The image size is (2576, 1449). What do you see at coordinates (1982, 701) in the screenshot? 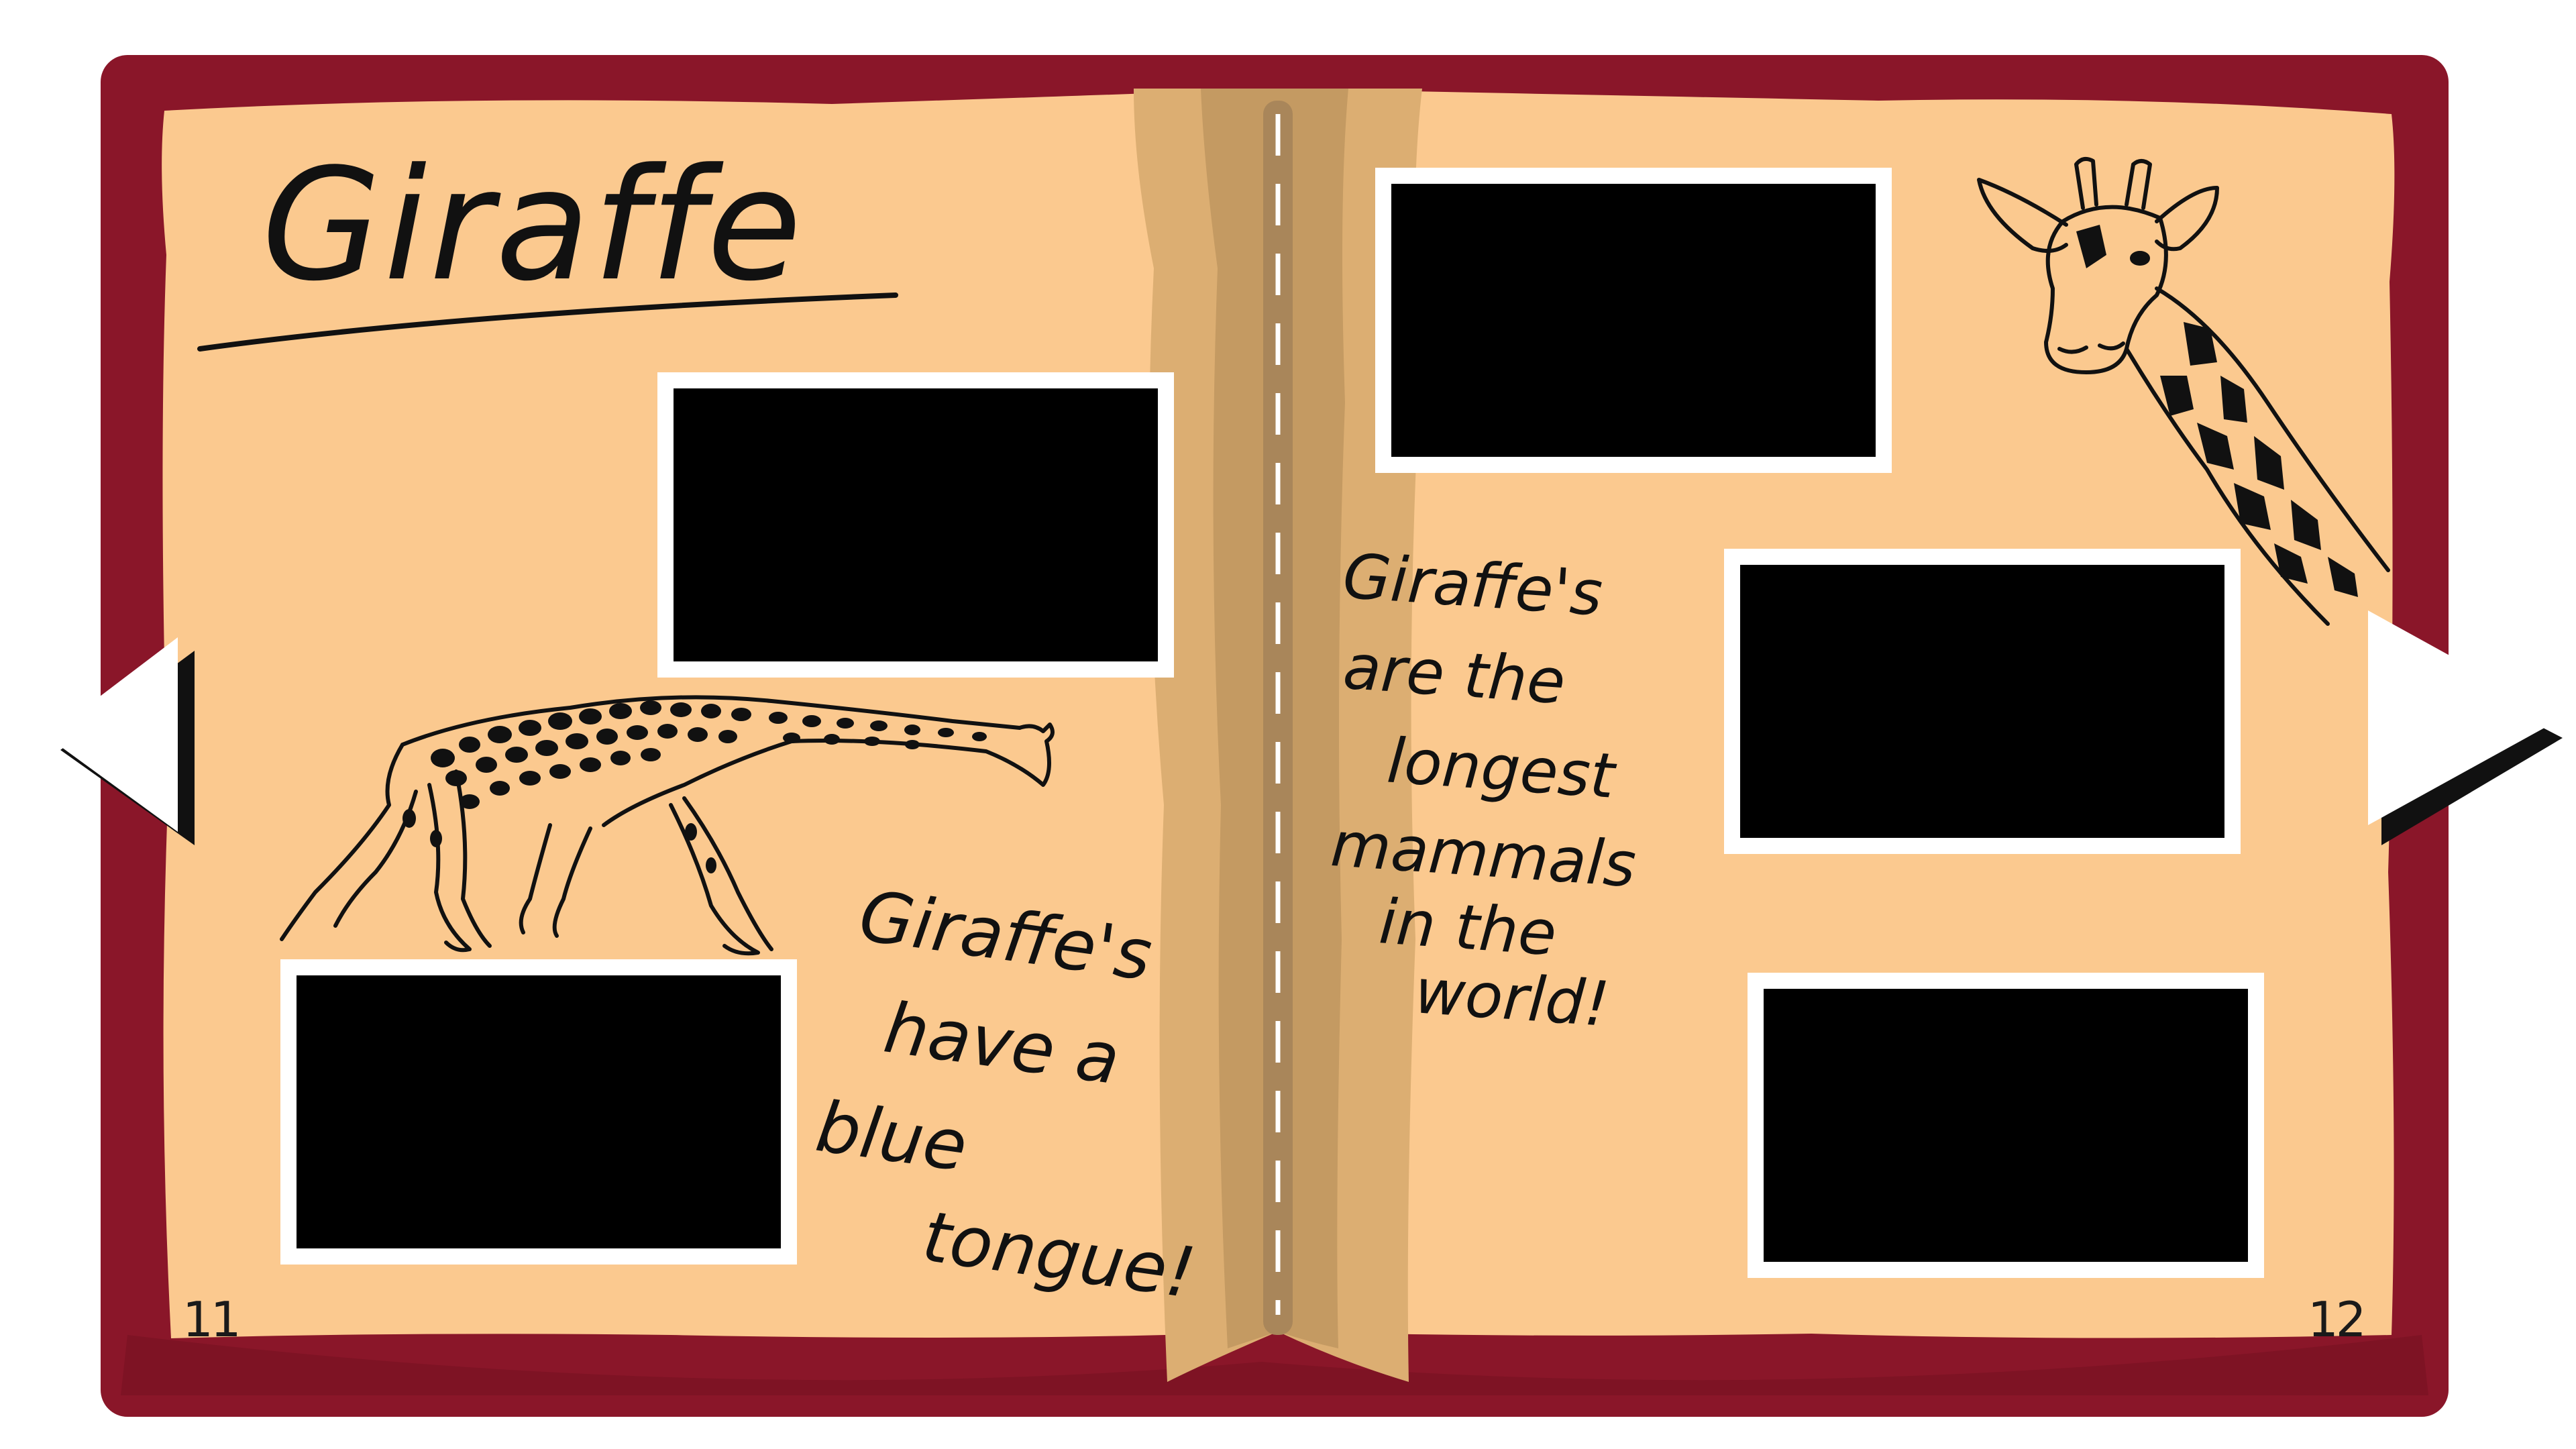
I see `photo-slot-right-middle` at bounding box center [1982, 701].